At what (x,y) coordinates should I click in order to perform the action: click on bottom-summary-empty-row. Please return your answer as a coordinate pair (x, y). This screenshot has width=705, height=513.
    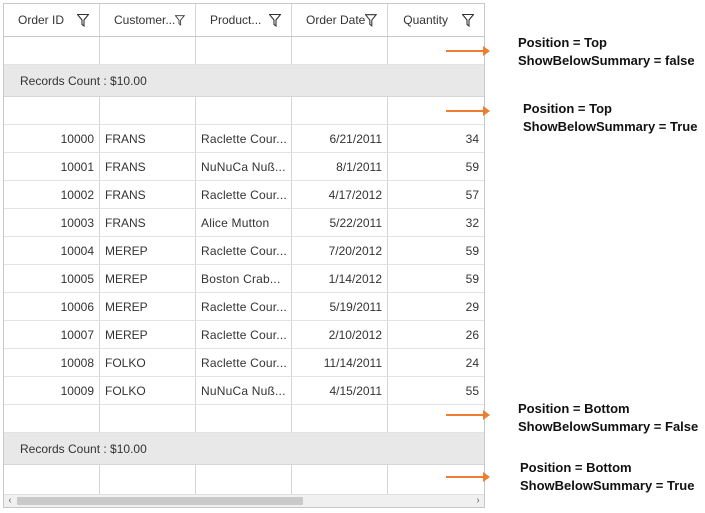
    Looking at the image, I should click on (244, 419).